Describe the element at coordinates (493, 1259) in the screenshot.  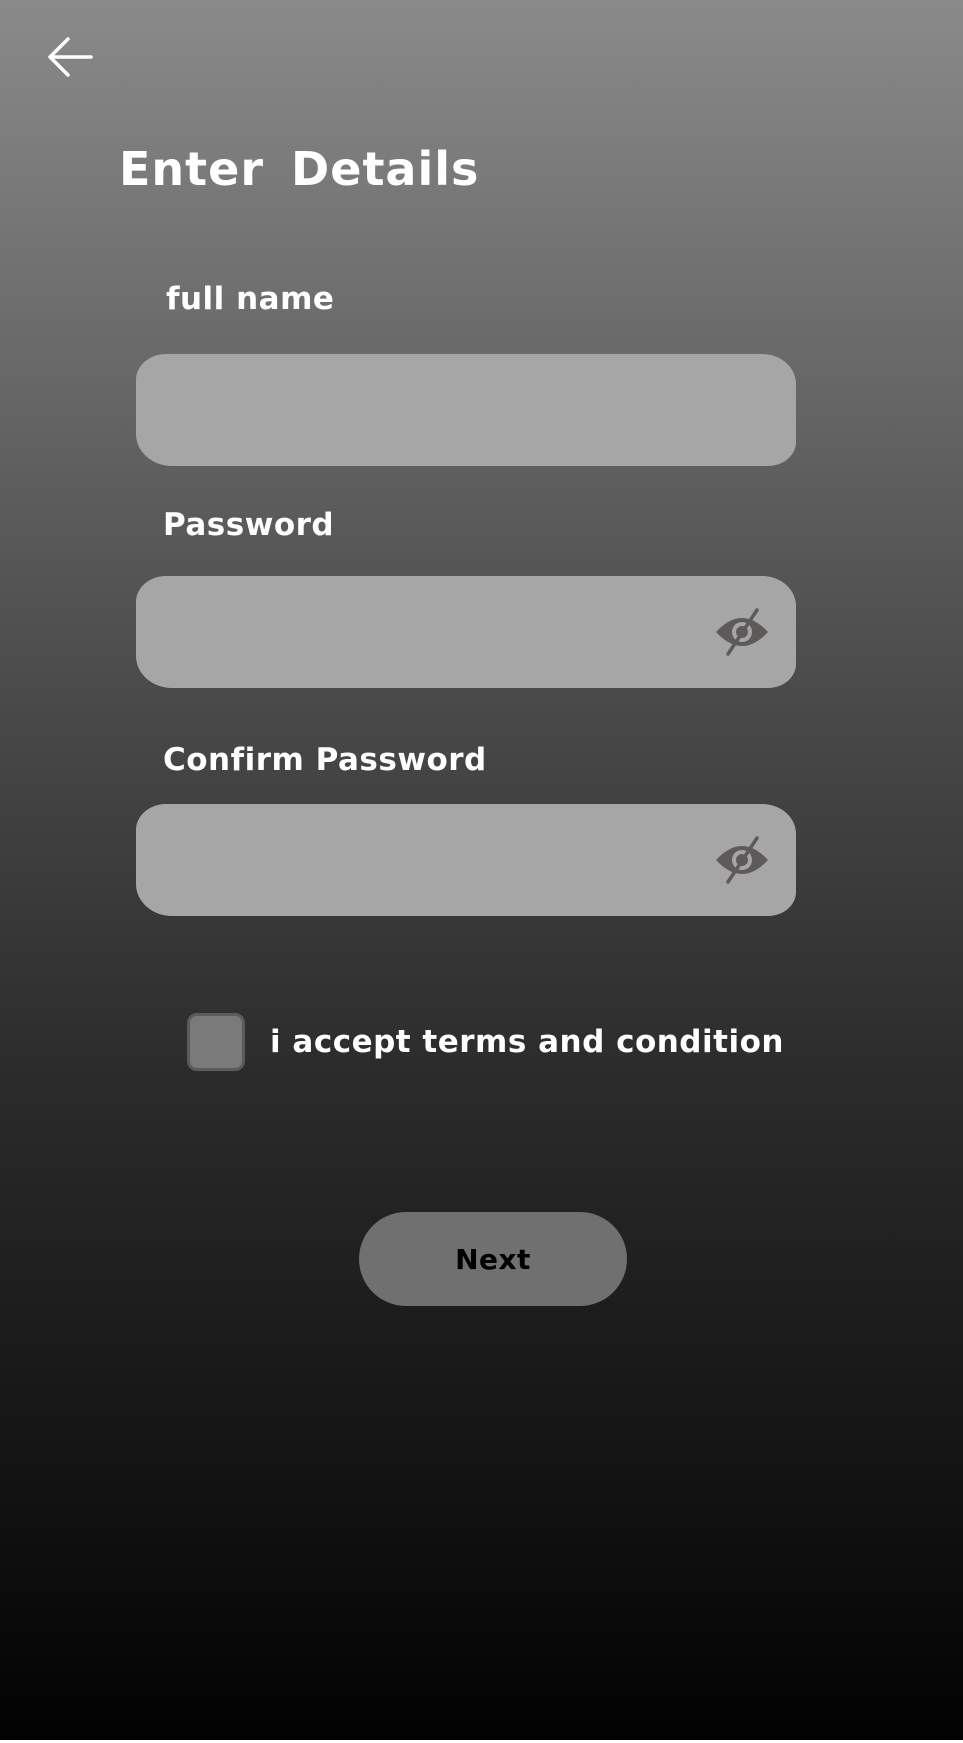
I see `next-button: Next` at that location.